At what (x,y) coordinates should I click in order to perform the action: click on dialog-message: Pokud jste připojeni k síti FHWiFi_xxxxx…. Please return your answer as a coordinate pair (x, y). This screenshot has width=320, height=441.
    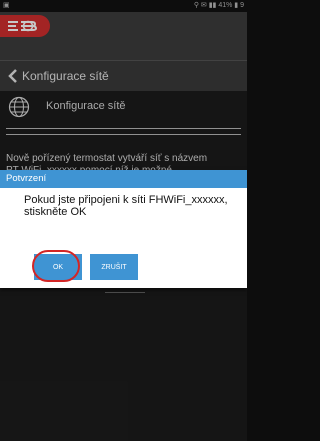
    Looking at the image, I should click on (126, 206).